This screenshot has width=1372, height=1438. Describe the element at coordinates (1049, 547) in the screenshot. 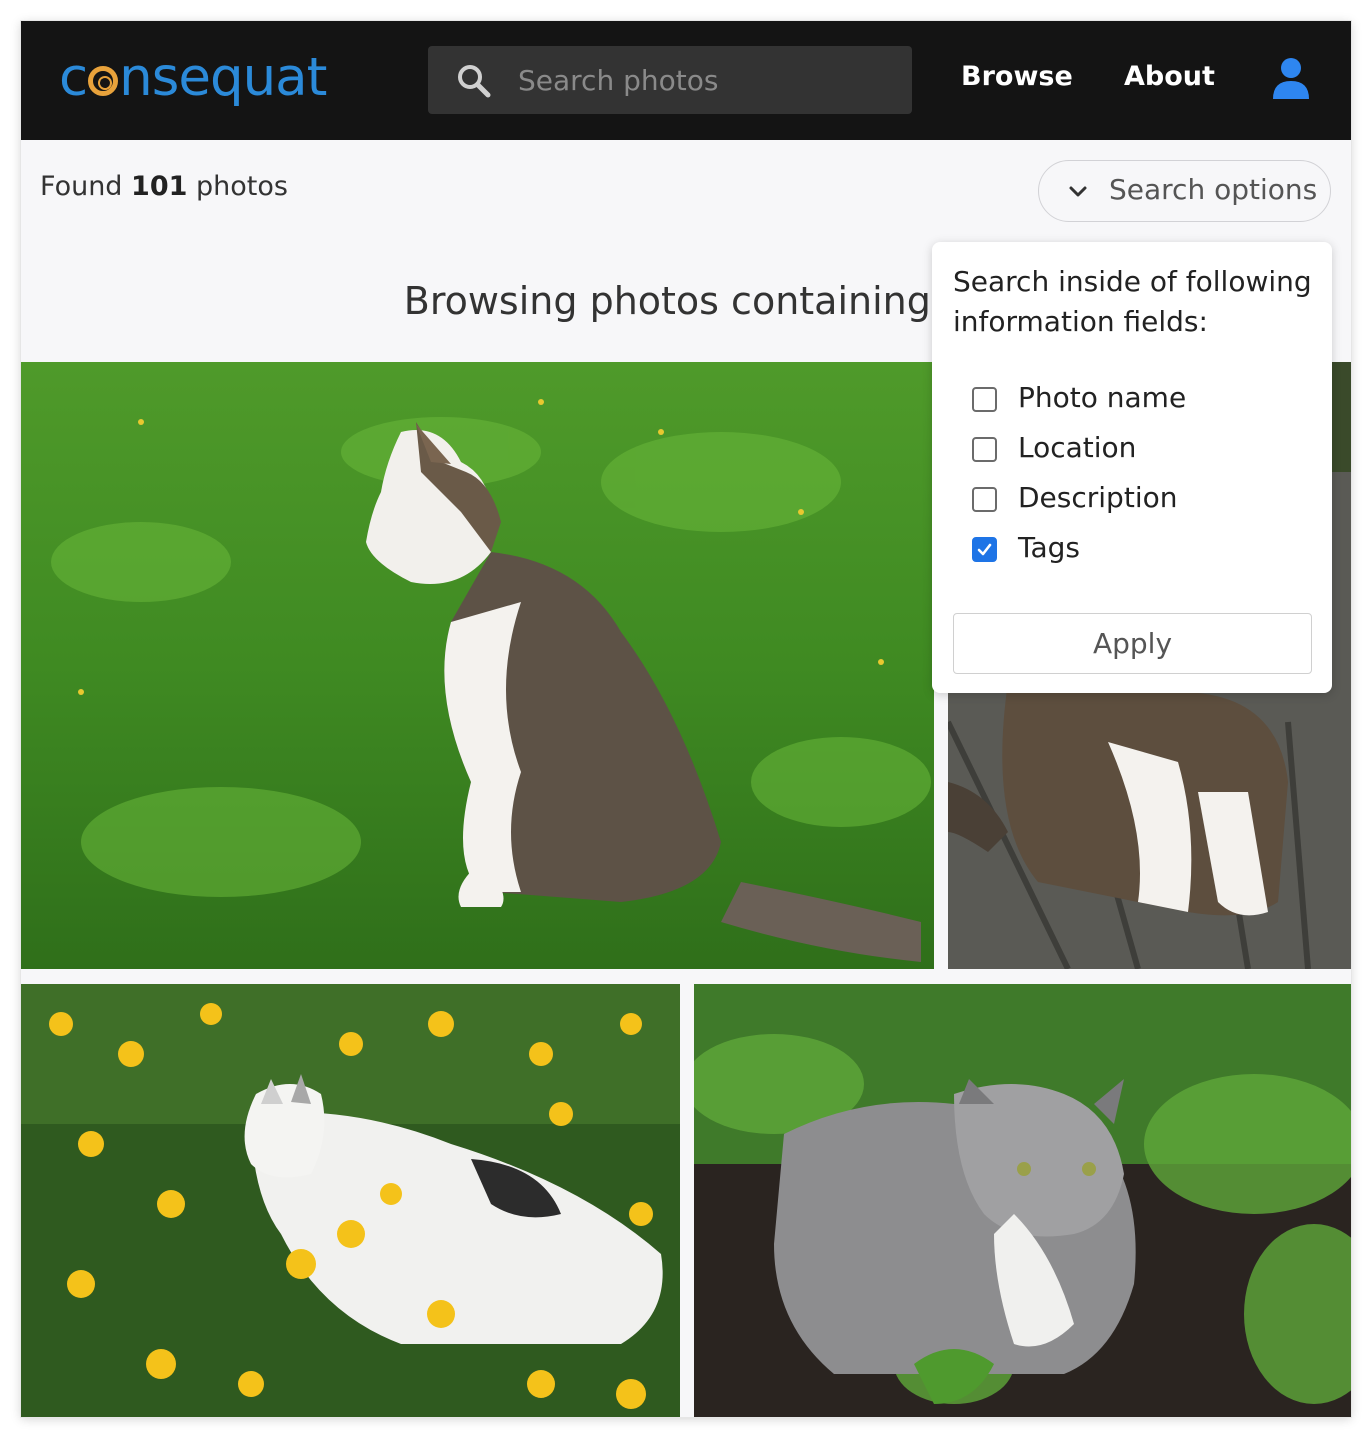

I see `tags-label: Tags` at that location.